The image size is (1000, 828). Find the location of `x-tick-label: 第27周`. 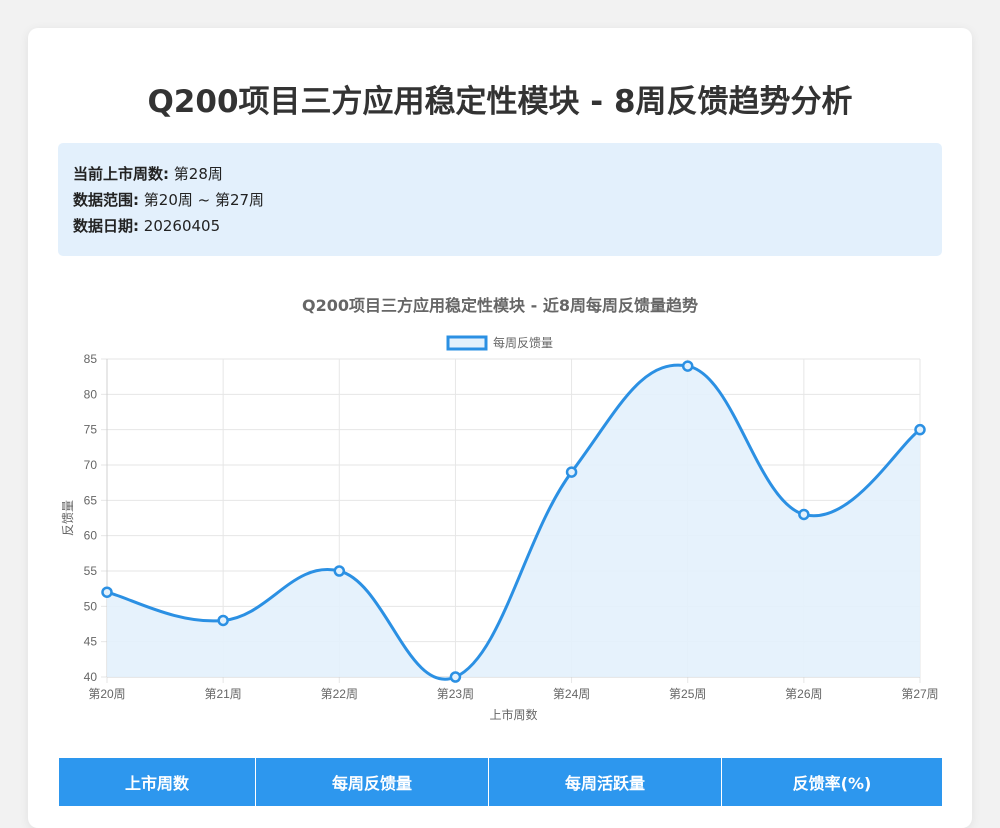

x-tick-label: 第27周 is located at coordinates (919, 694).